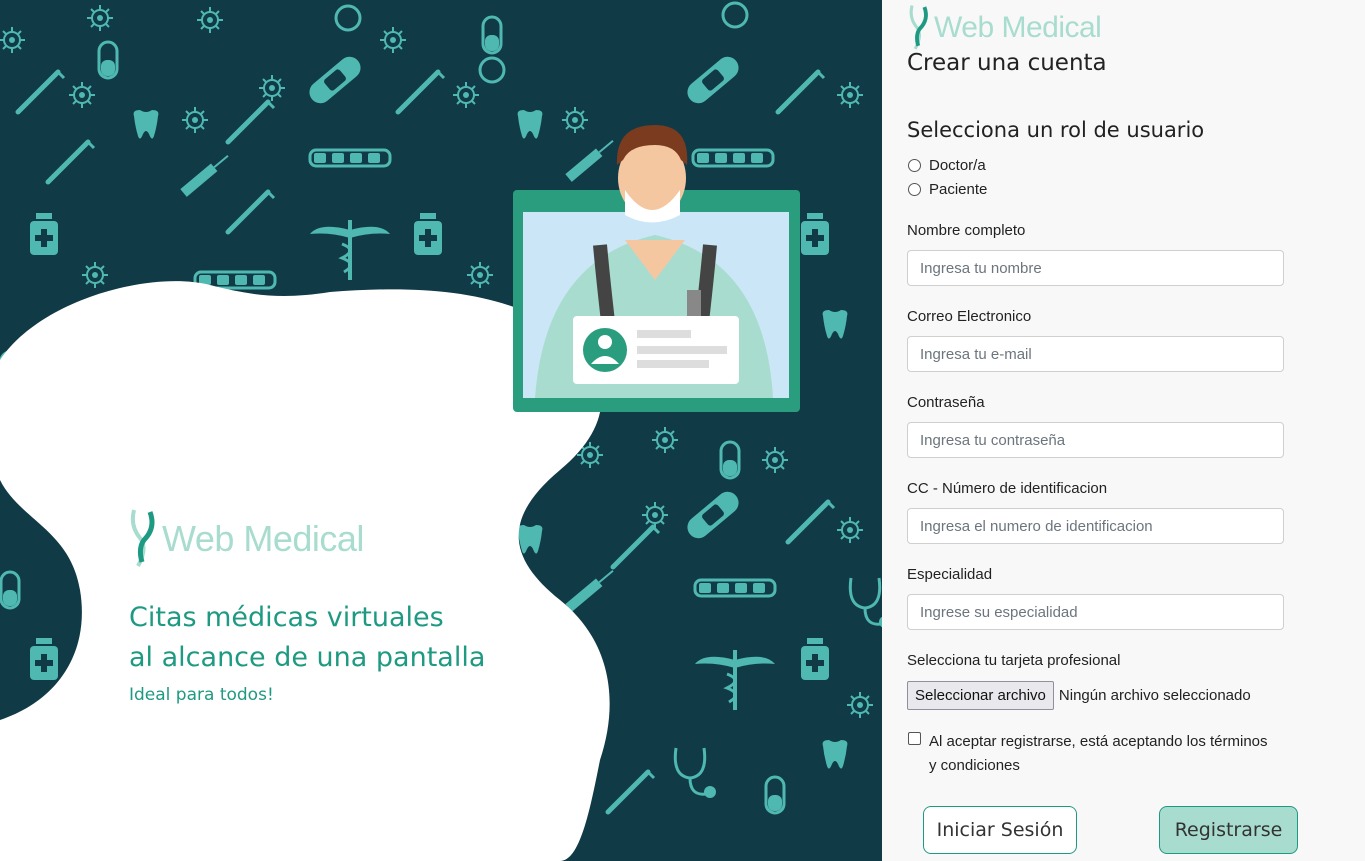 Image resolution: width=1365 pixels, height=861 pixels. Describe the element at coordinates (307, 657) in the screenshot. I see `hero-title-line2: al alcance de una pantalla` at that location.